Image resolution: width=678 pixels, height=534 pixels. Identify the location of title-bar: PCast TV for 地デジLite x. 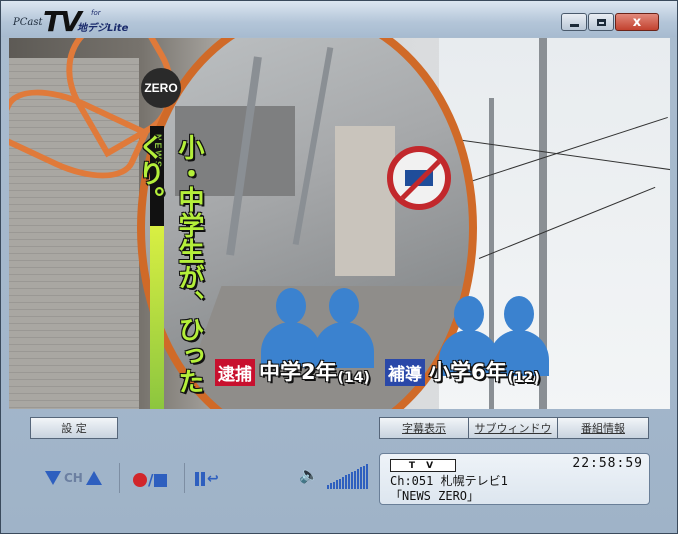
(339, 19).